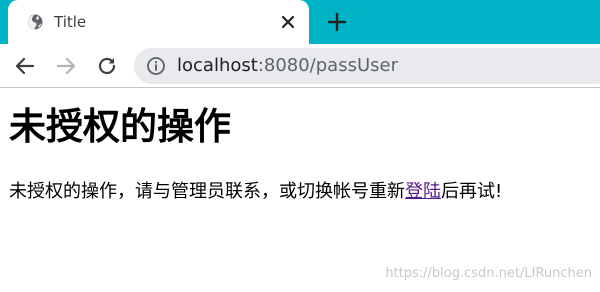 The image size is (600, 292). What do you see at coordinates (488, 273) in the screenshot?
I see `watermark: https://blog.csdn.net/LIRunchen` at bounding box center [488, 273].